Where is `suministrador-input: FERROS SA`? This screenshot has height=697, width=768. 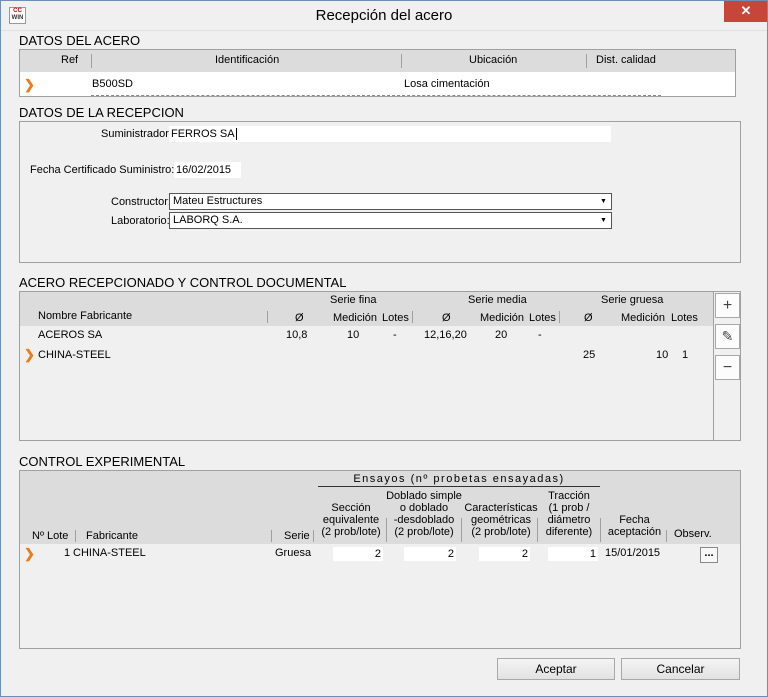 suministrador-input: FERROS SA is located at coordinates (390, 134).